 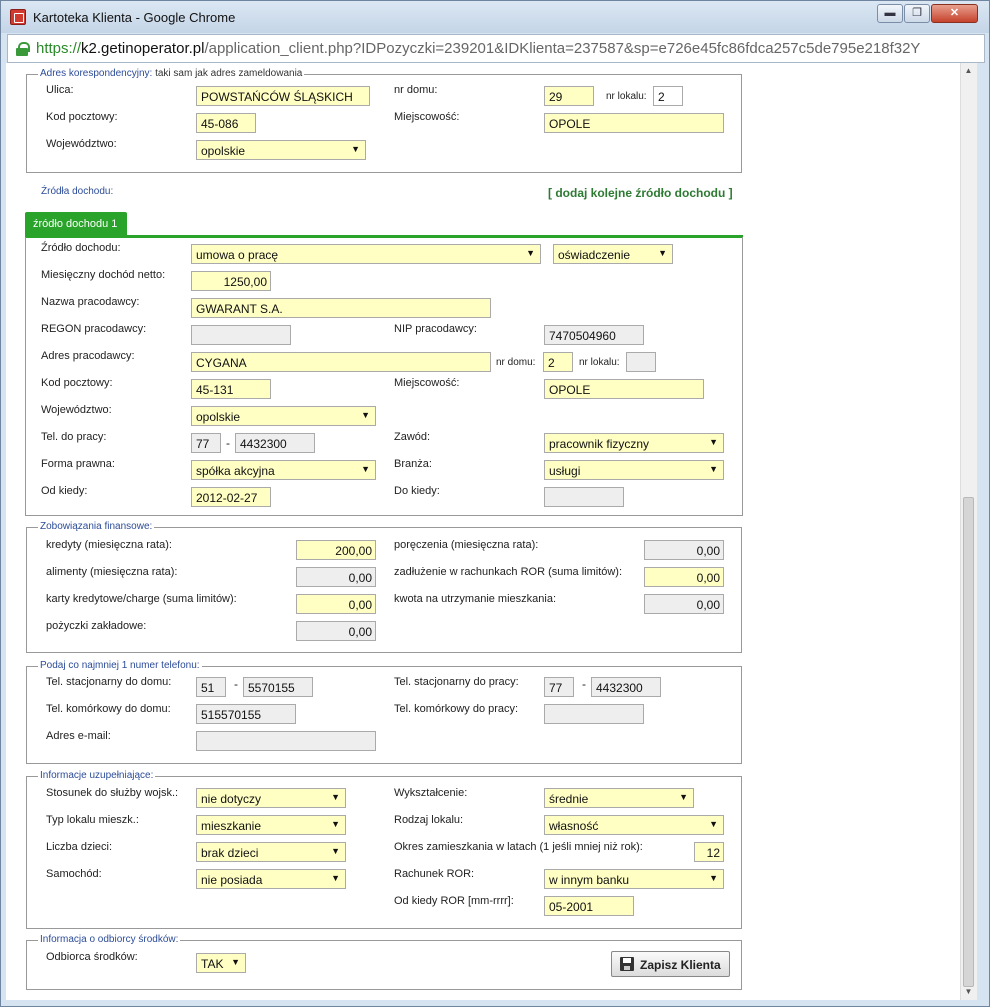 What do you see at coordinates (18, 17) in the screenshot?
I see `app-icon` at bounding box center [18, 17].